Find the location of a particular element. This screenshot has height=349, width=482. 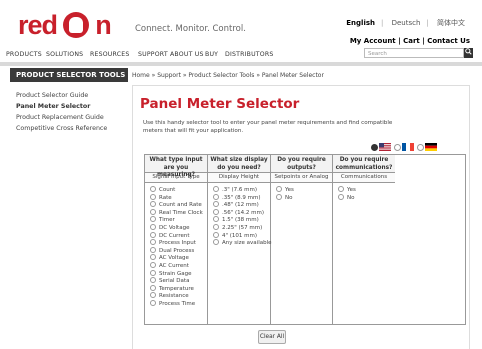

sidebar-item-panel-meter-selector: Panel Meter Selector is located at coordinates (61, 106).